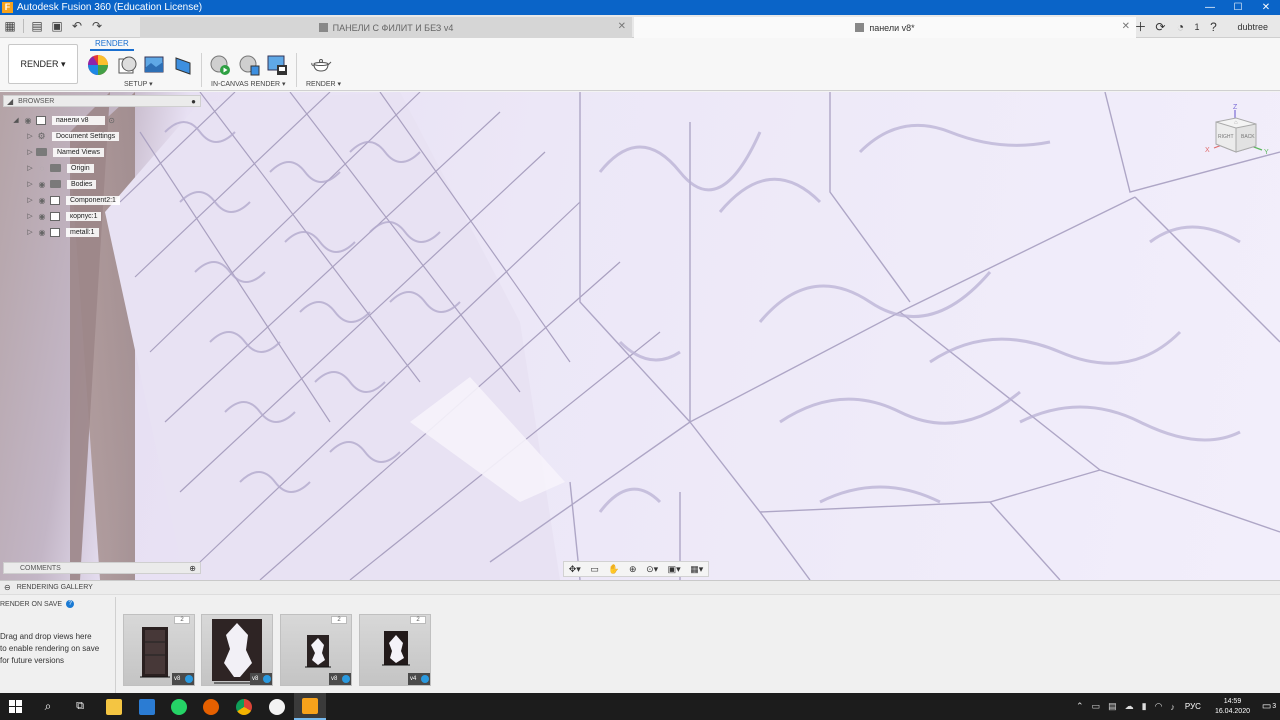  Describe the element at coordinates (386, 27) in the screenshot. I see `tab-panels-v4: ПАНЕЛИ С ФИЛИТ И БЕЗ v4 ✕` at that location.